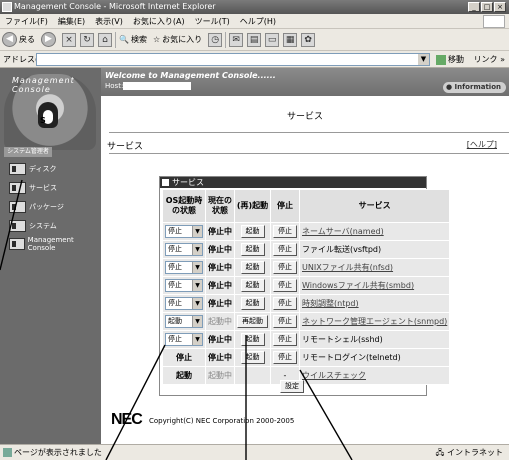 The width and height of the screenshot is (509, 460). What do you see at coordinates (272, 39) in the screenshot?
I see `edit-icon: ▭` at bounding box center [272, 39].